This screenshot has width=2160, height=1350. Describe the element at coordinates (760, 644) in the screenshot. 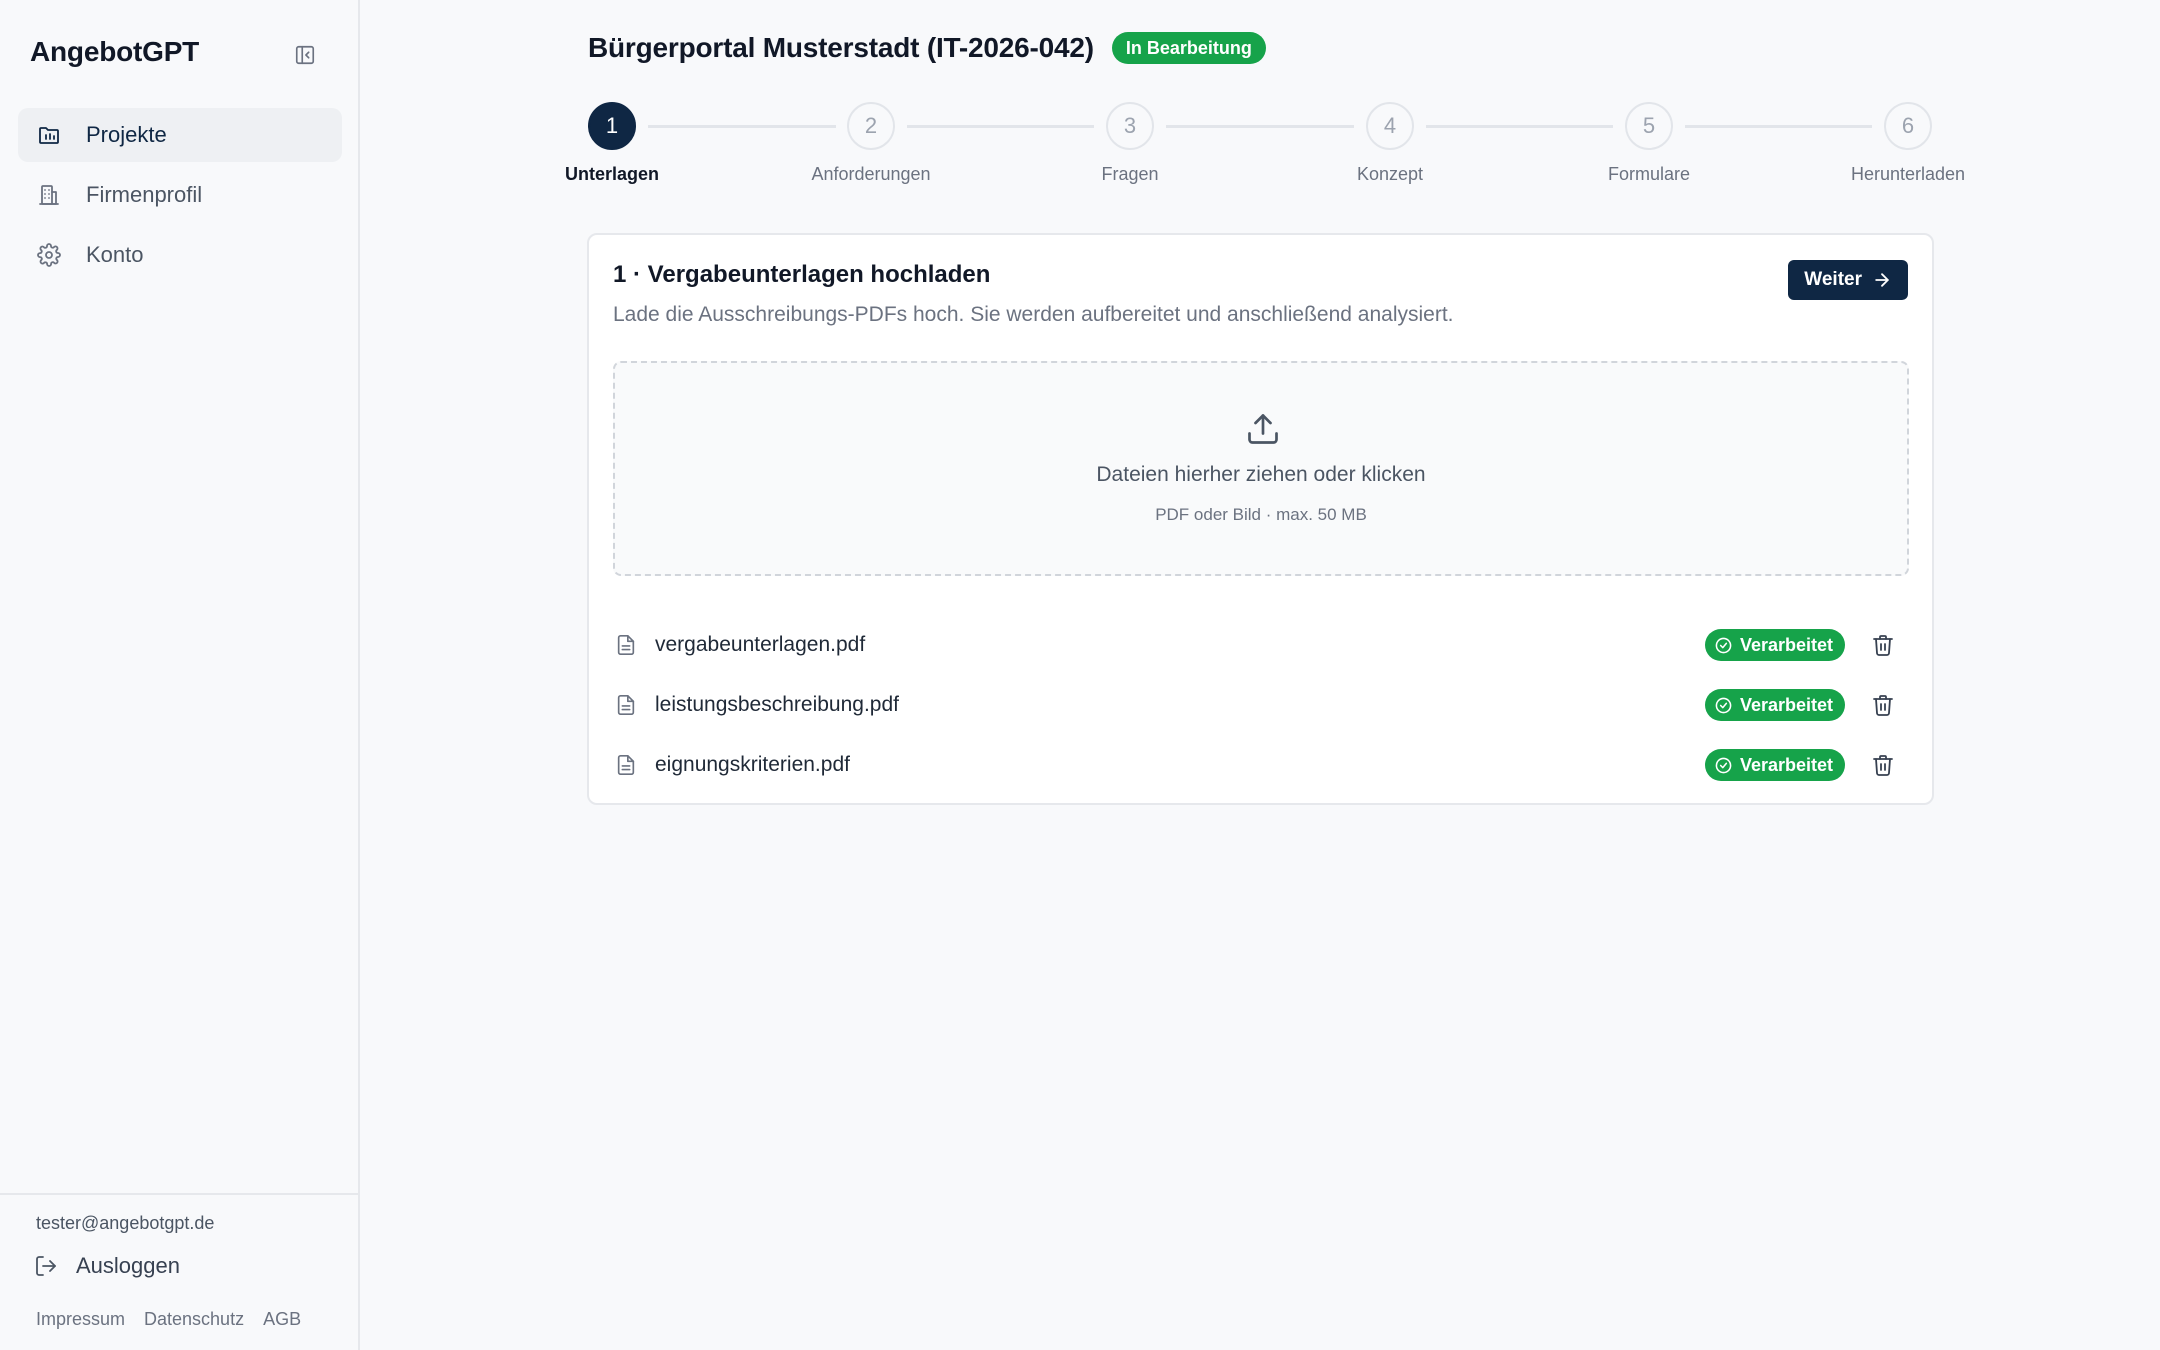

I see `file-name: vergabeunterlagen.pdf` at that location.